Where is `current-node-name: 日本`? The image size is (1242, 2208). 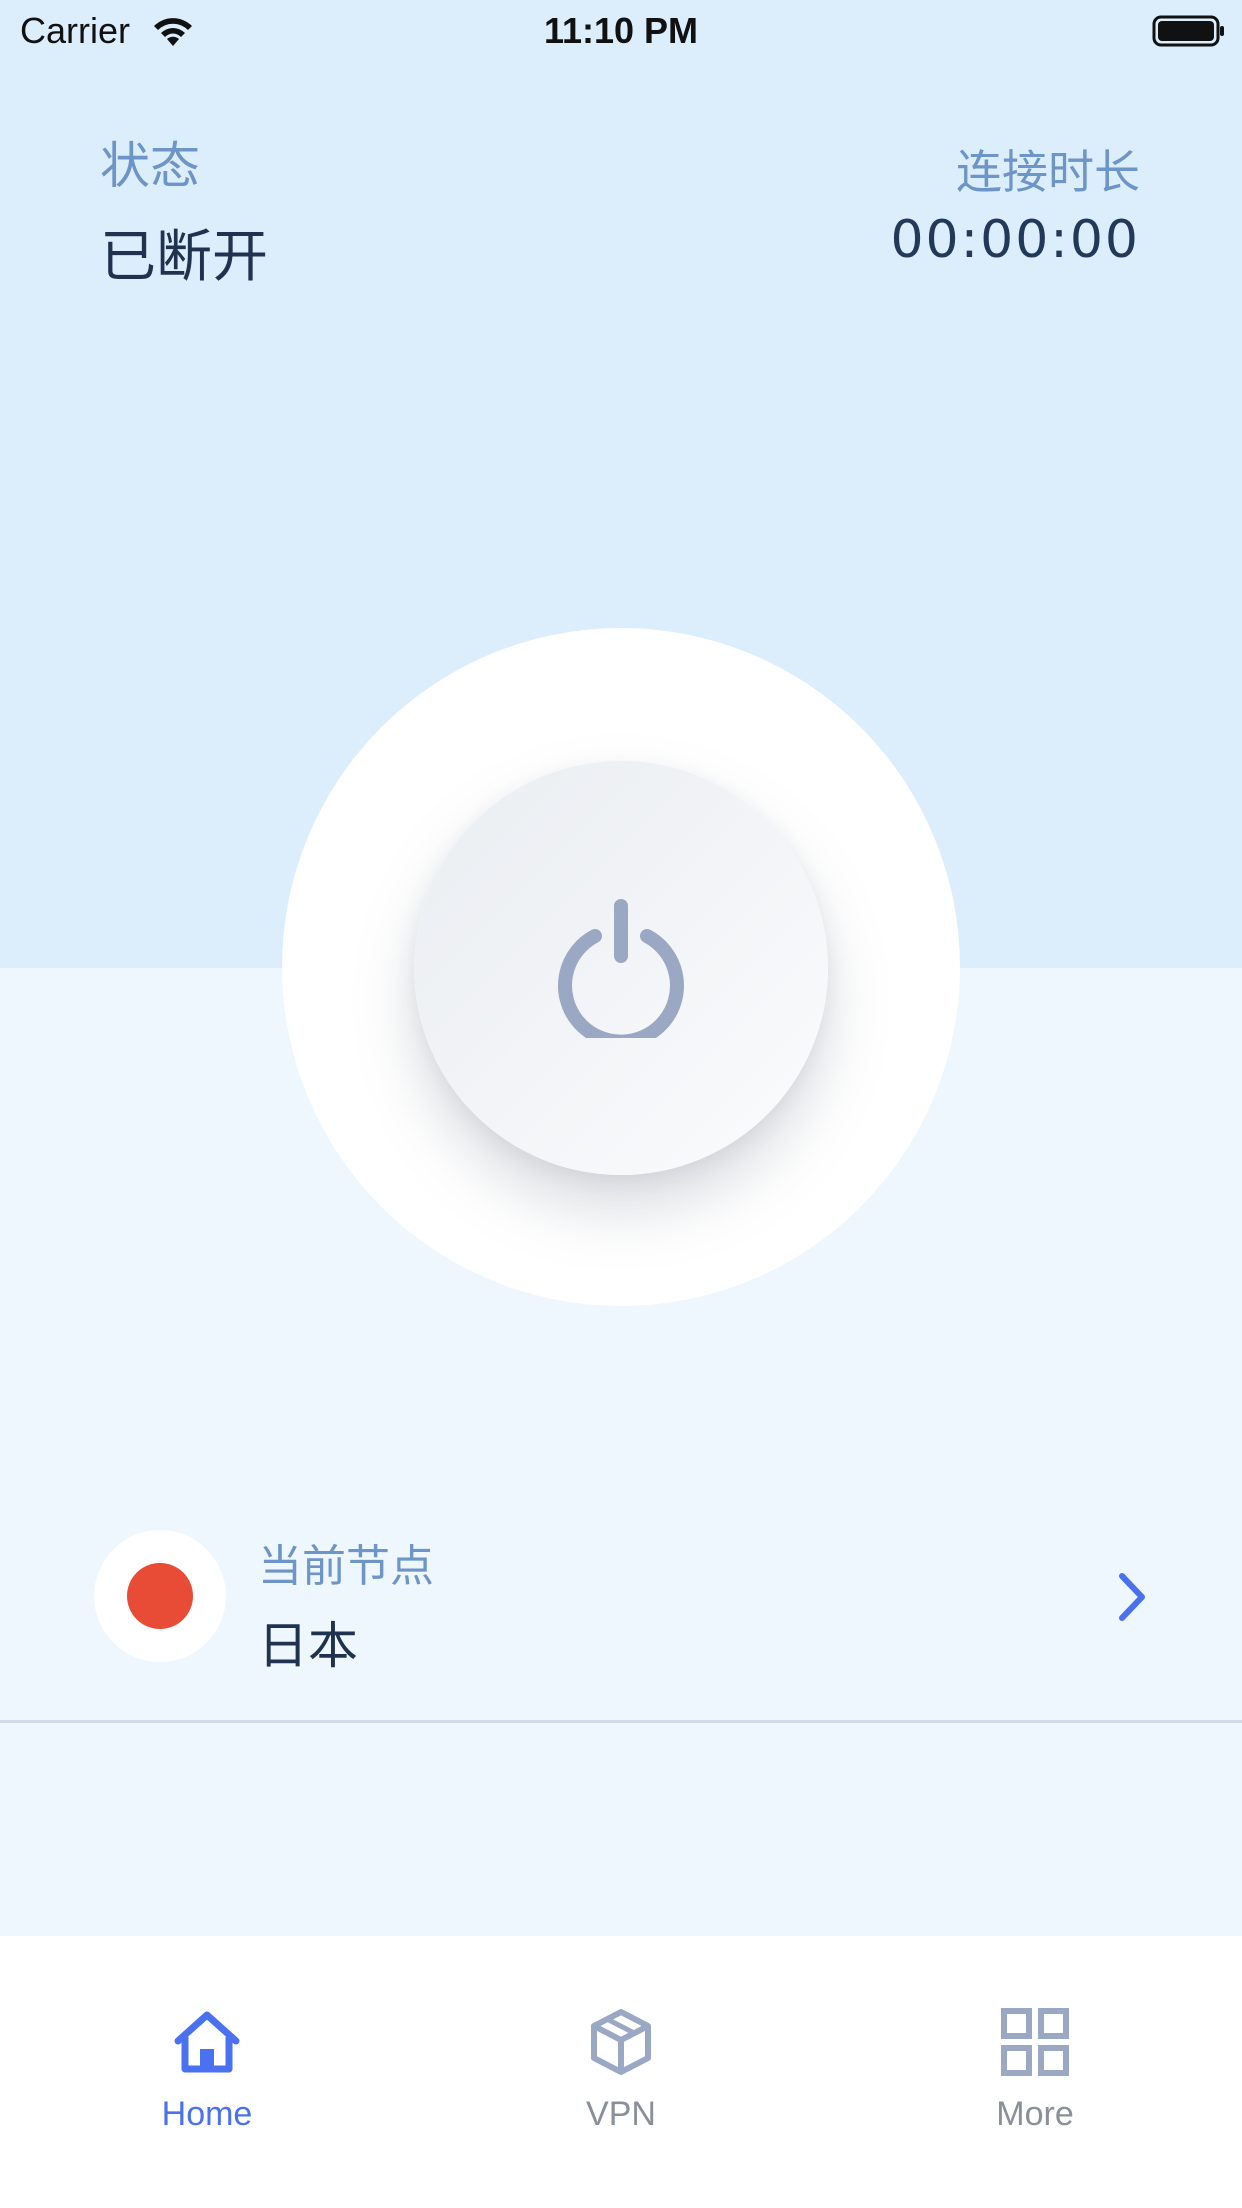 current-node-name: 日本 is located at coordinates (308, 1646).